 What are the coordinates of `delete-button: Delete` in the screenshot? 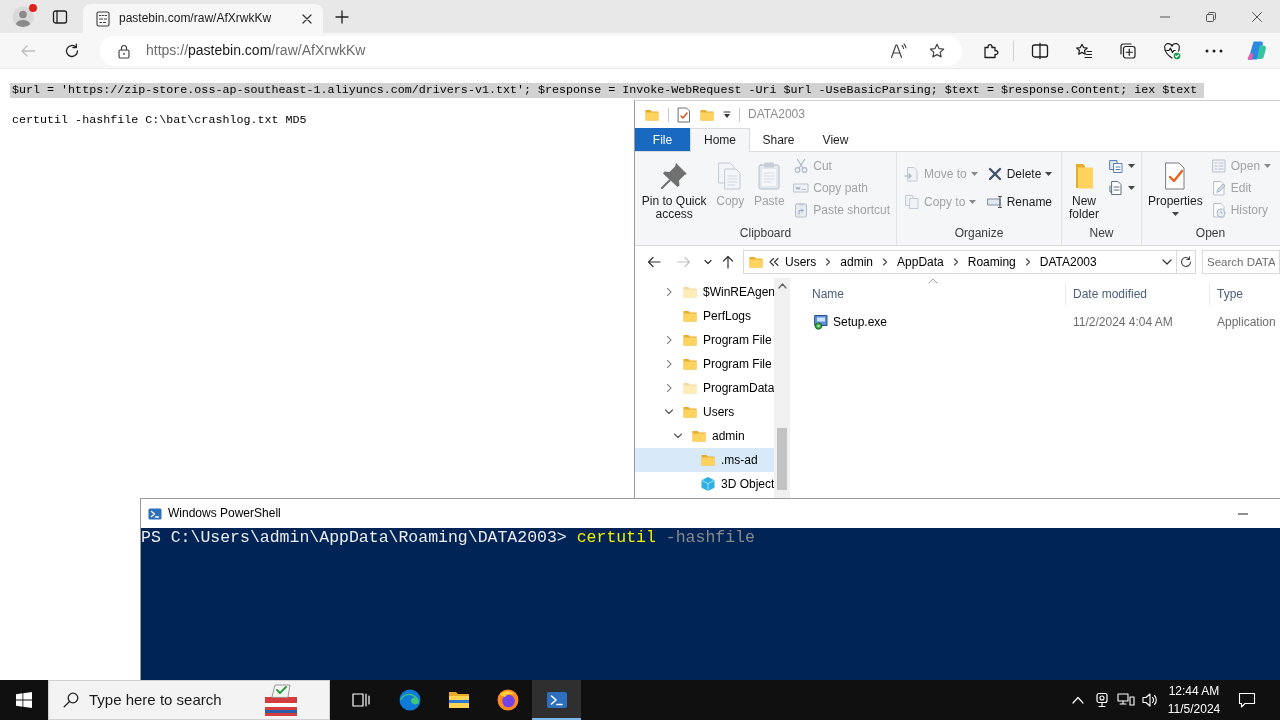 It's located at (1019, 174).